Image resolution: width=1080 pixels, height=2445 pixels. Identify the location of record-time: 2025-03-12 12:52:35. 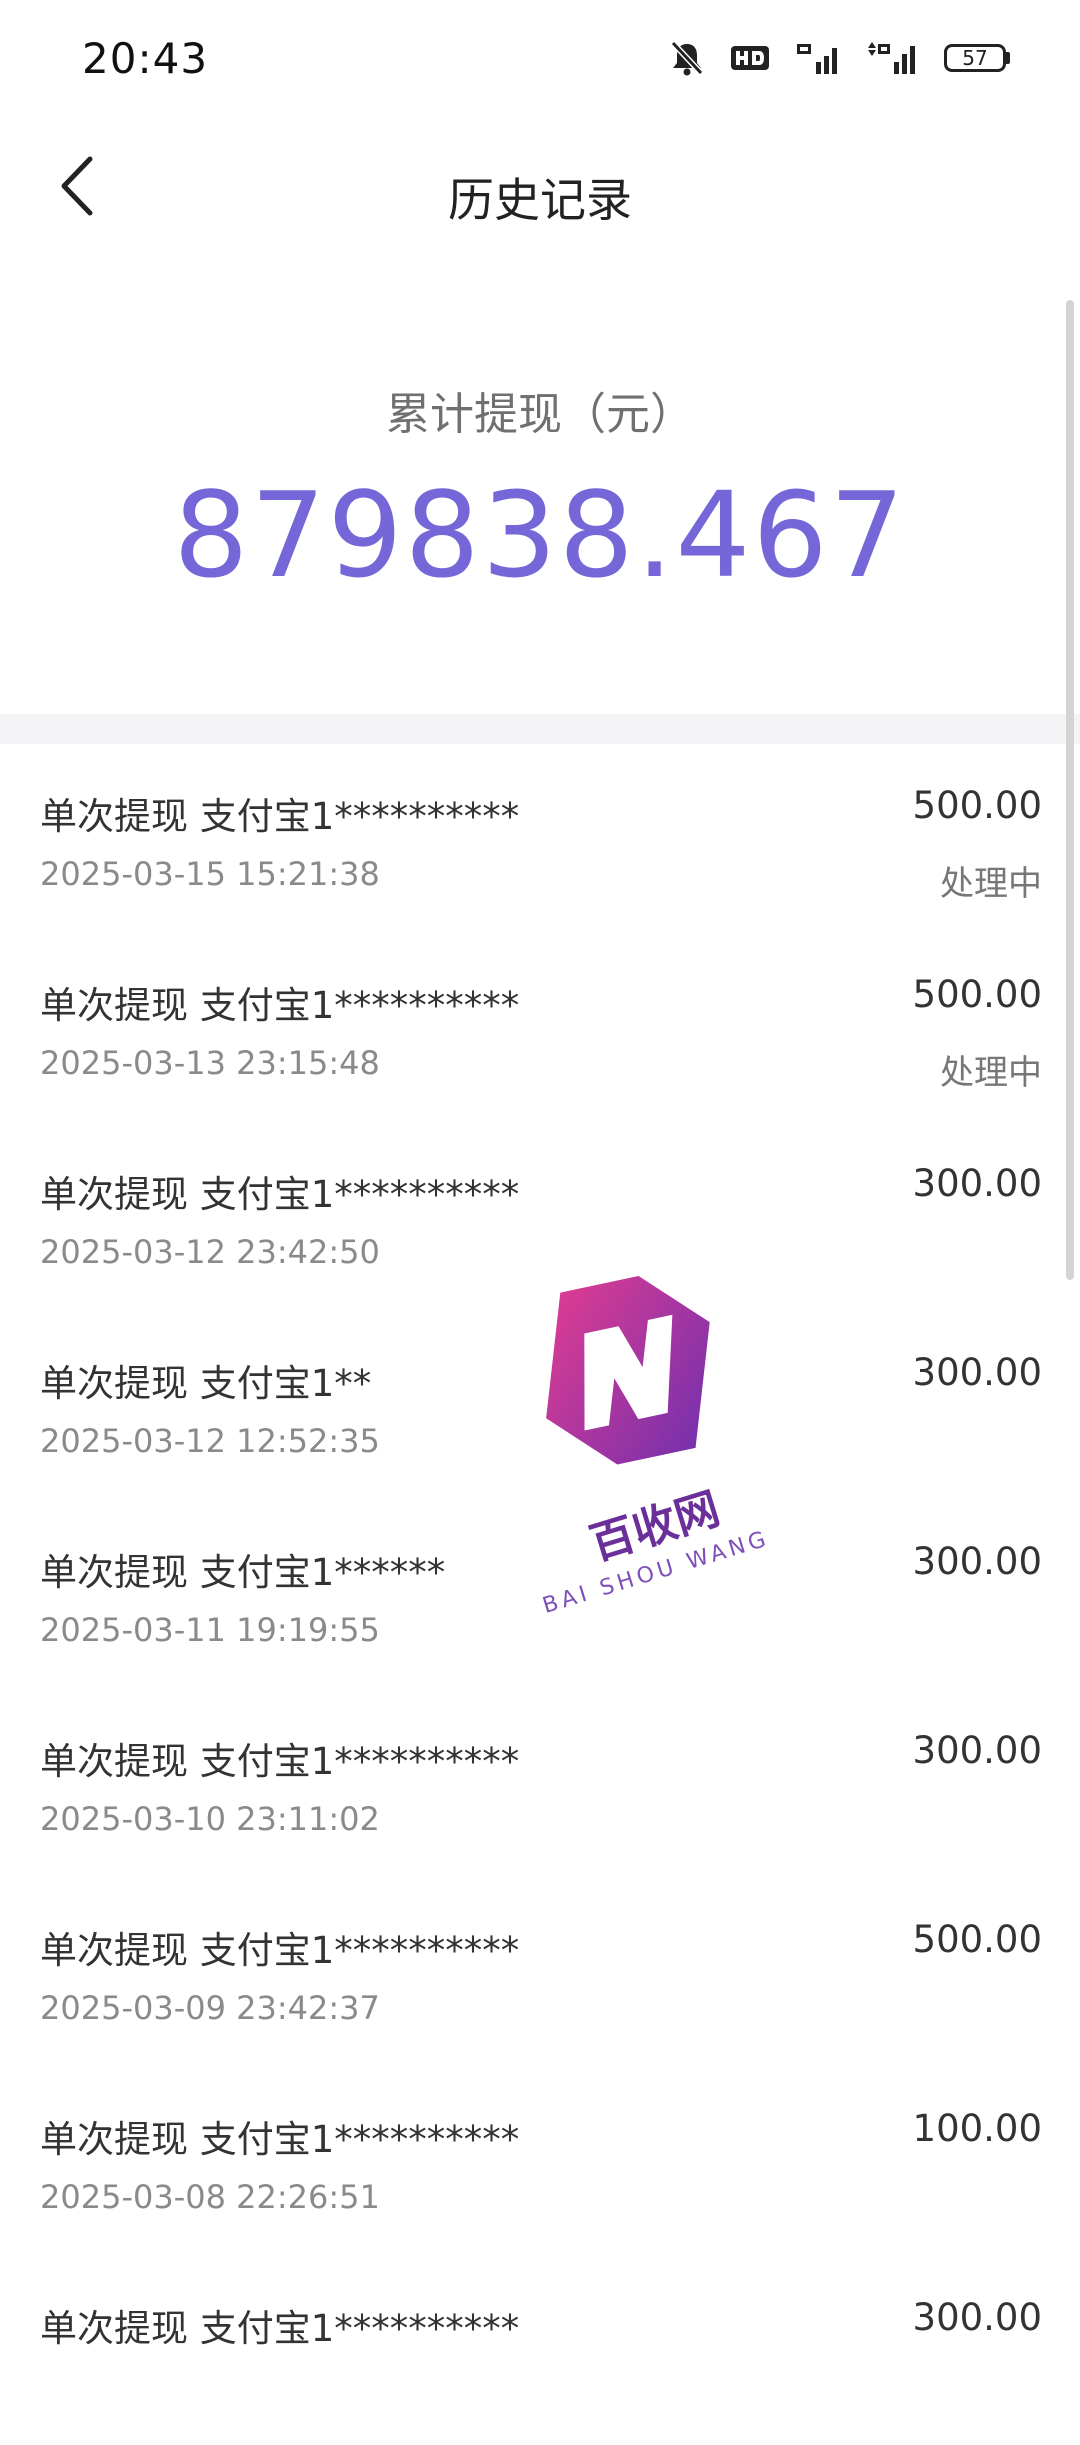
(210, 1441).